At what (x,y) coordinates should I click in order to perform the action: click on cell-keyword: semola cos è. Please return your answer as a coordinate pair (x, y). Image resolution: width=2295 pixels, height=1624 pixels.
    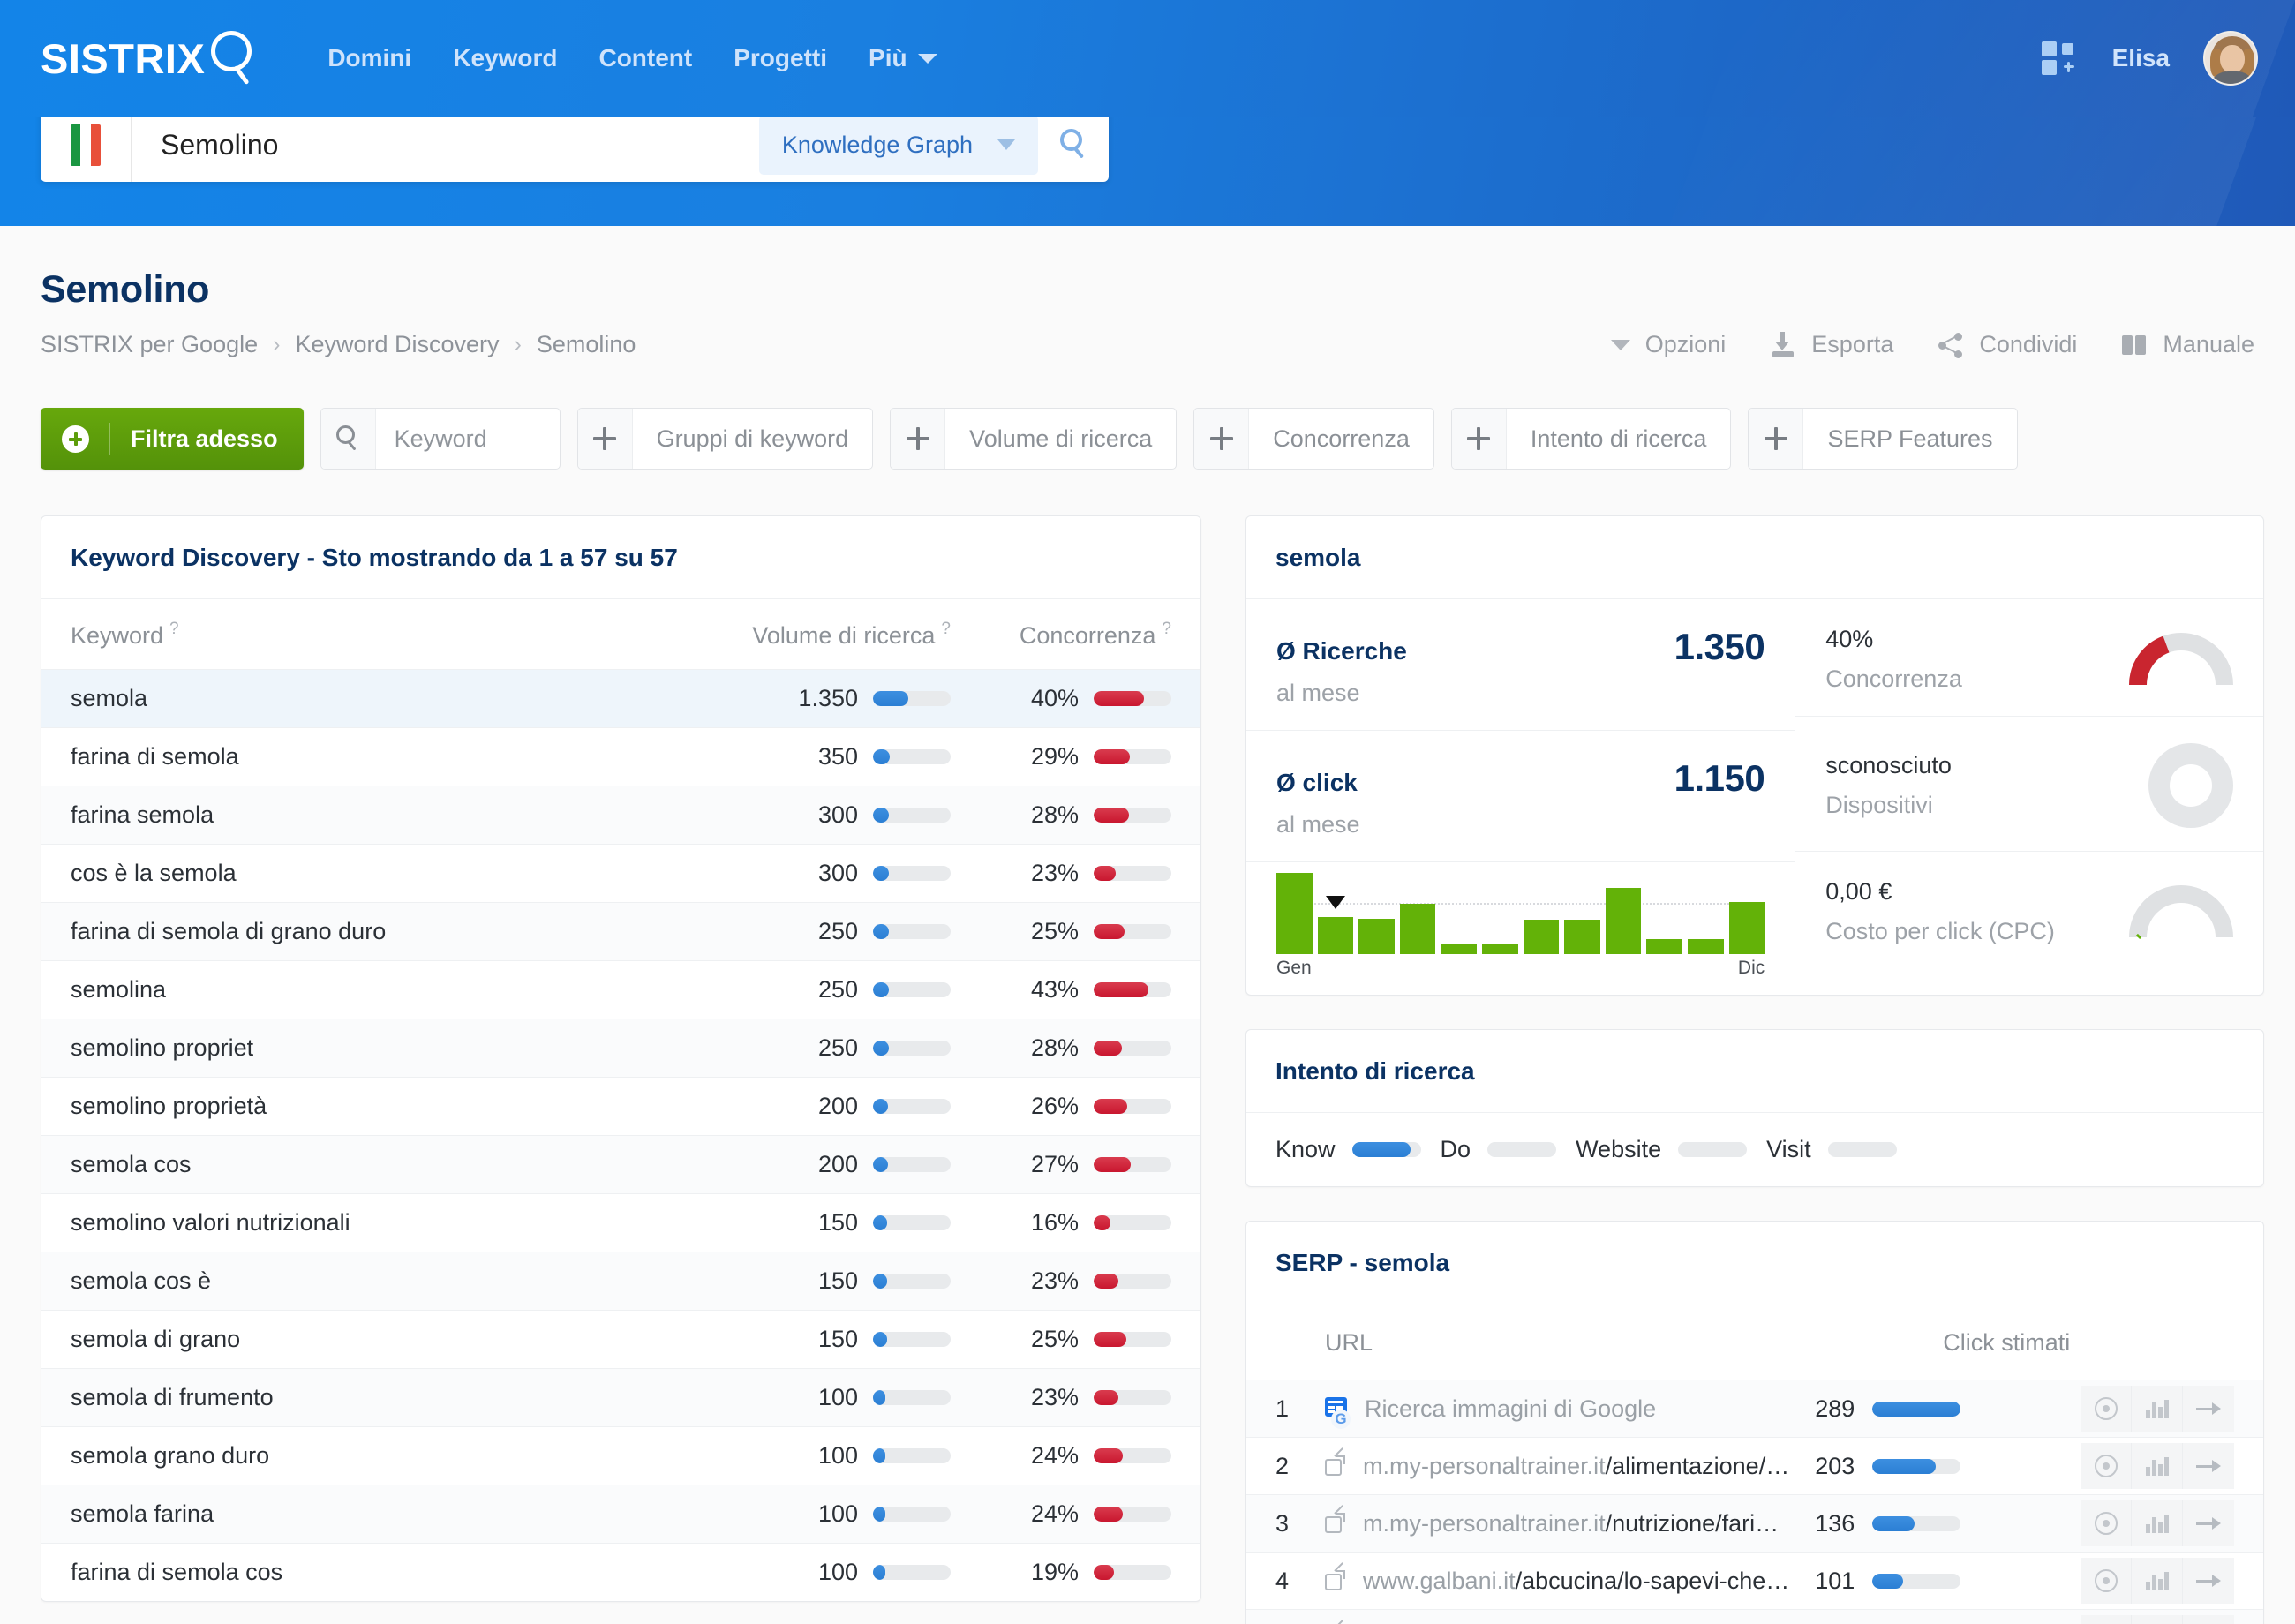
    Looking at the image, I should click on (369, 1281).